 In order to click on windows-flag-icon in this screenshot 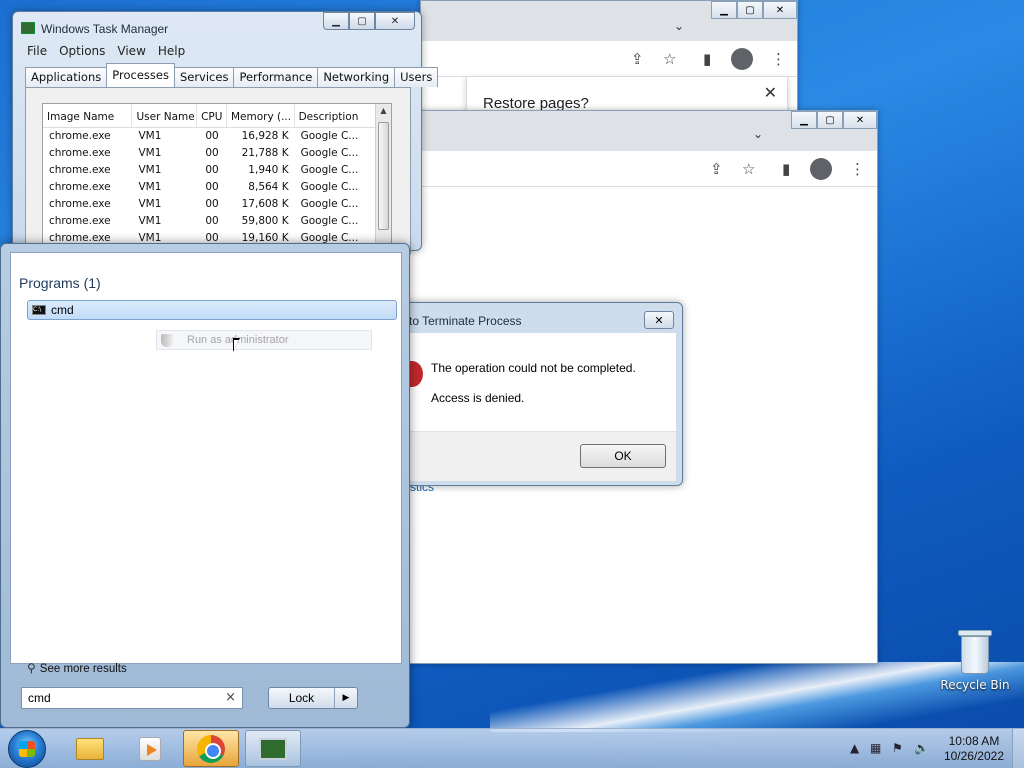, I will do `click(27, 749)`.